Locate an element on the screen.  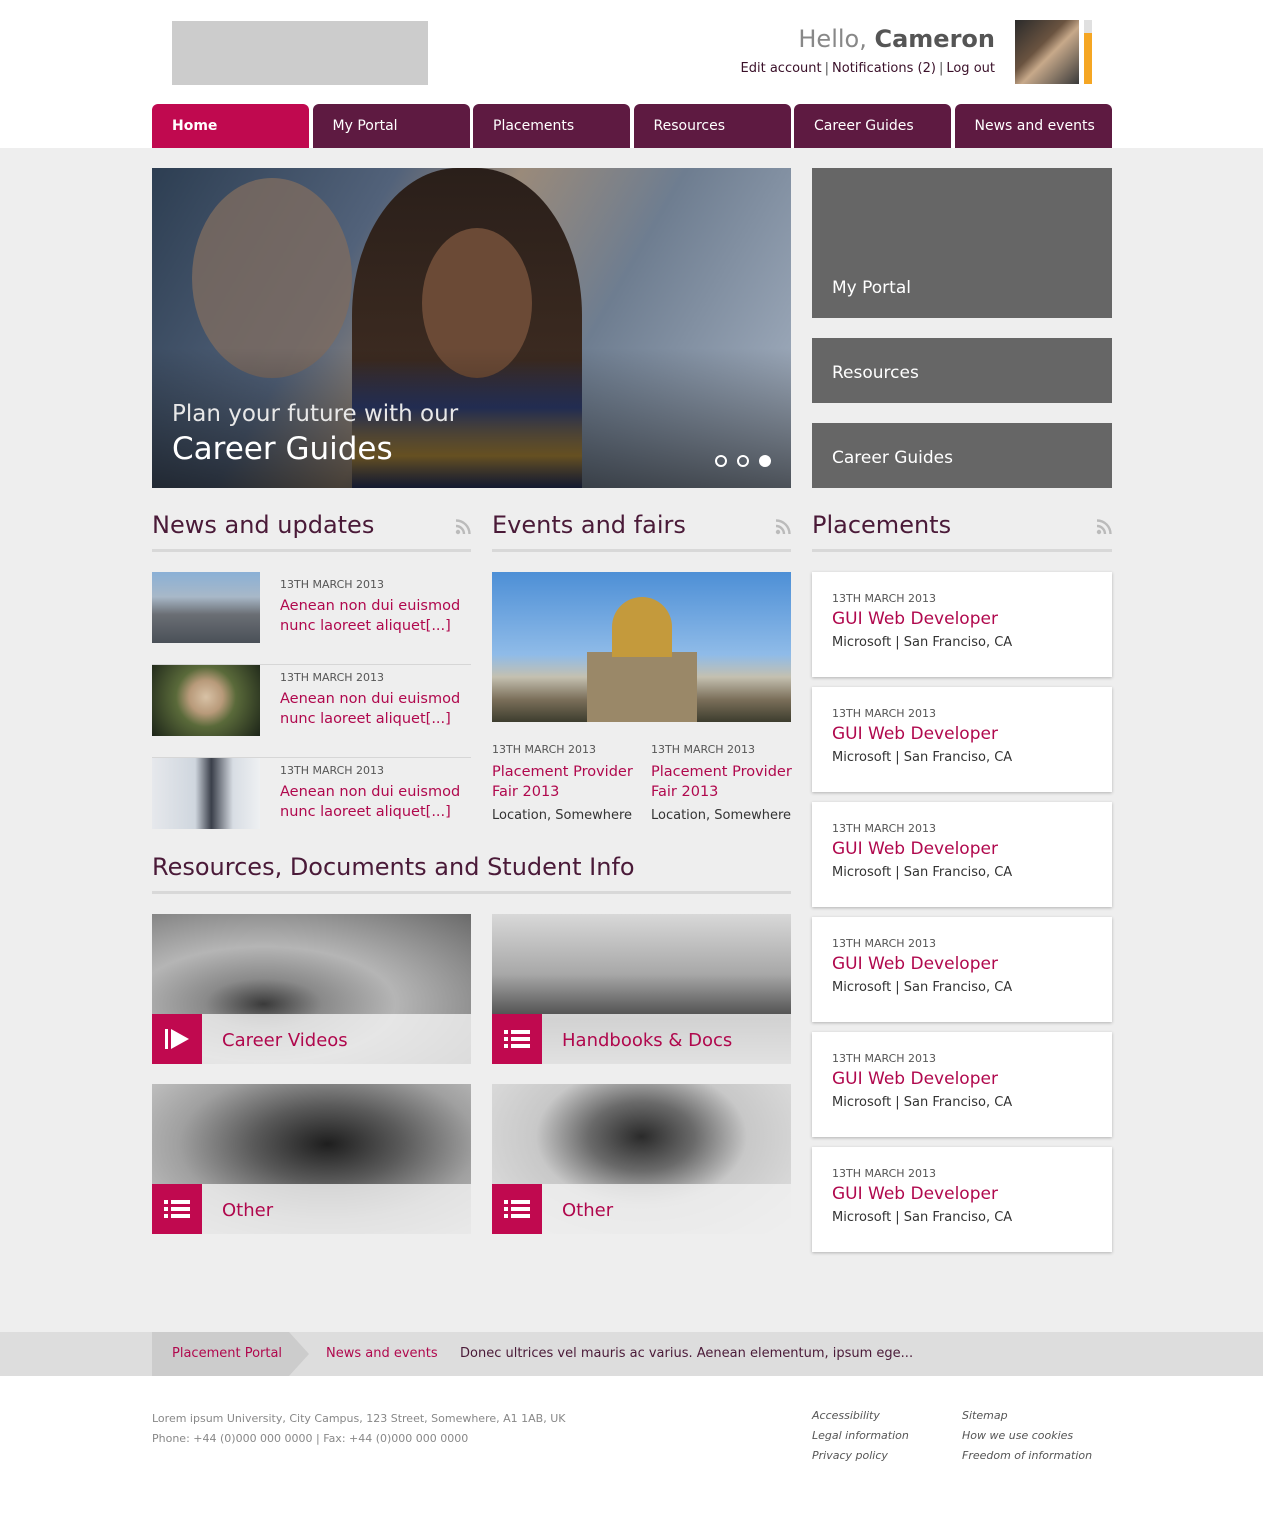
footer-link-cookies: How we use cookies is located at coordinates (1017, 1435).